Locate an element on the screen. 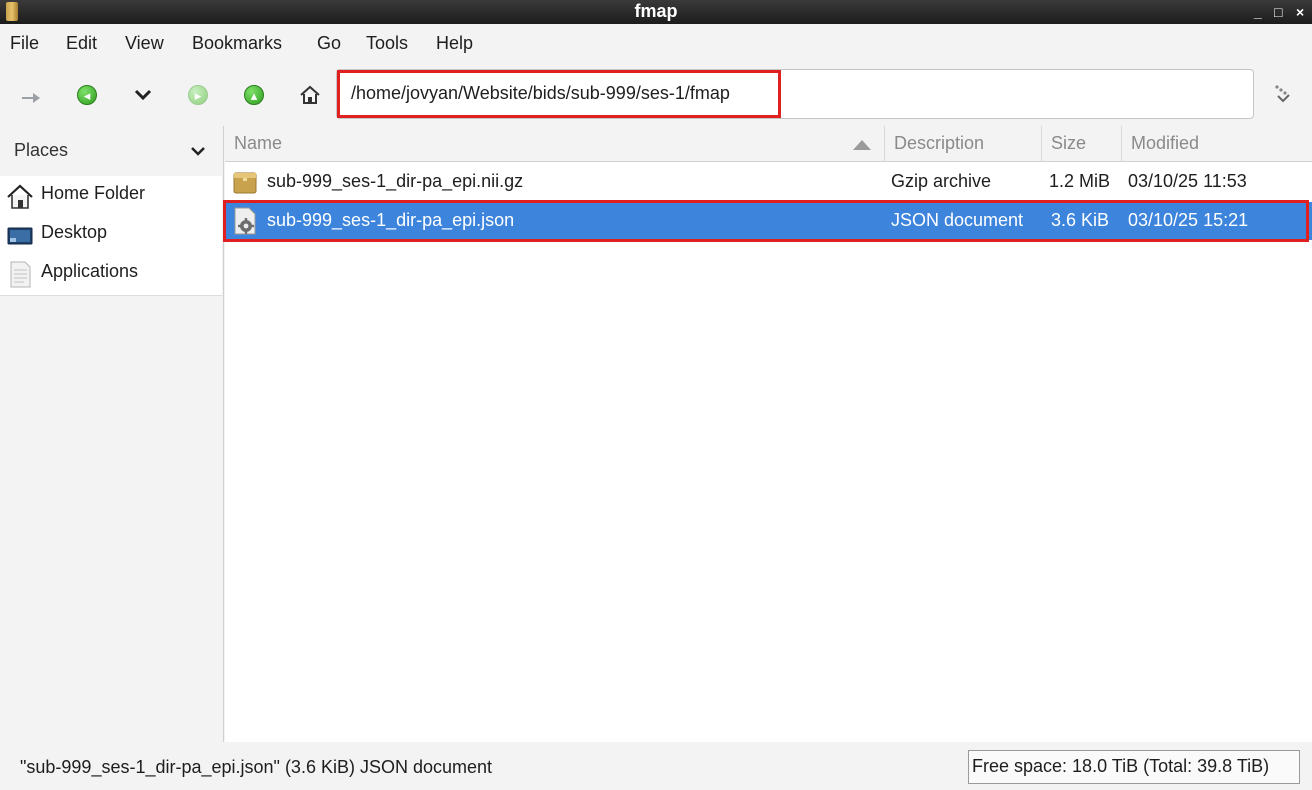 The width and height of the screenshot is (1312, 790). history-dropdown-button is located at coordinates (143, 95).